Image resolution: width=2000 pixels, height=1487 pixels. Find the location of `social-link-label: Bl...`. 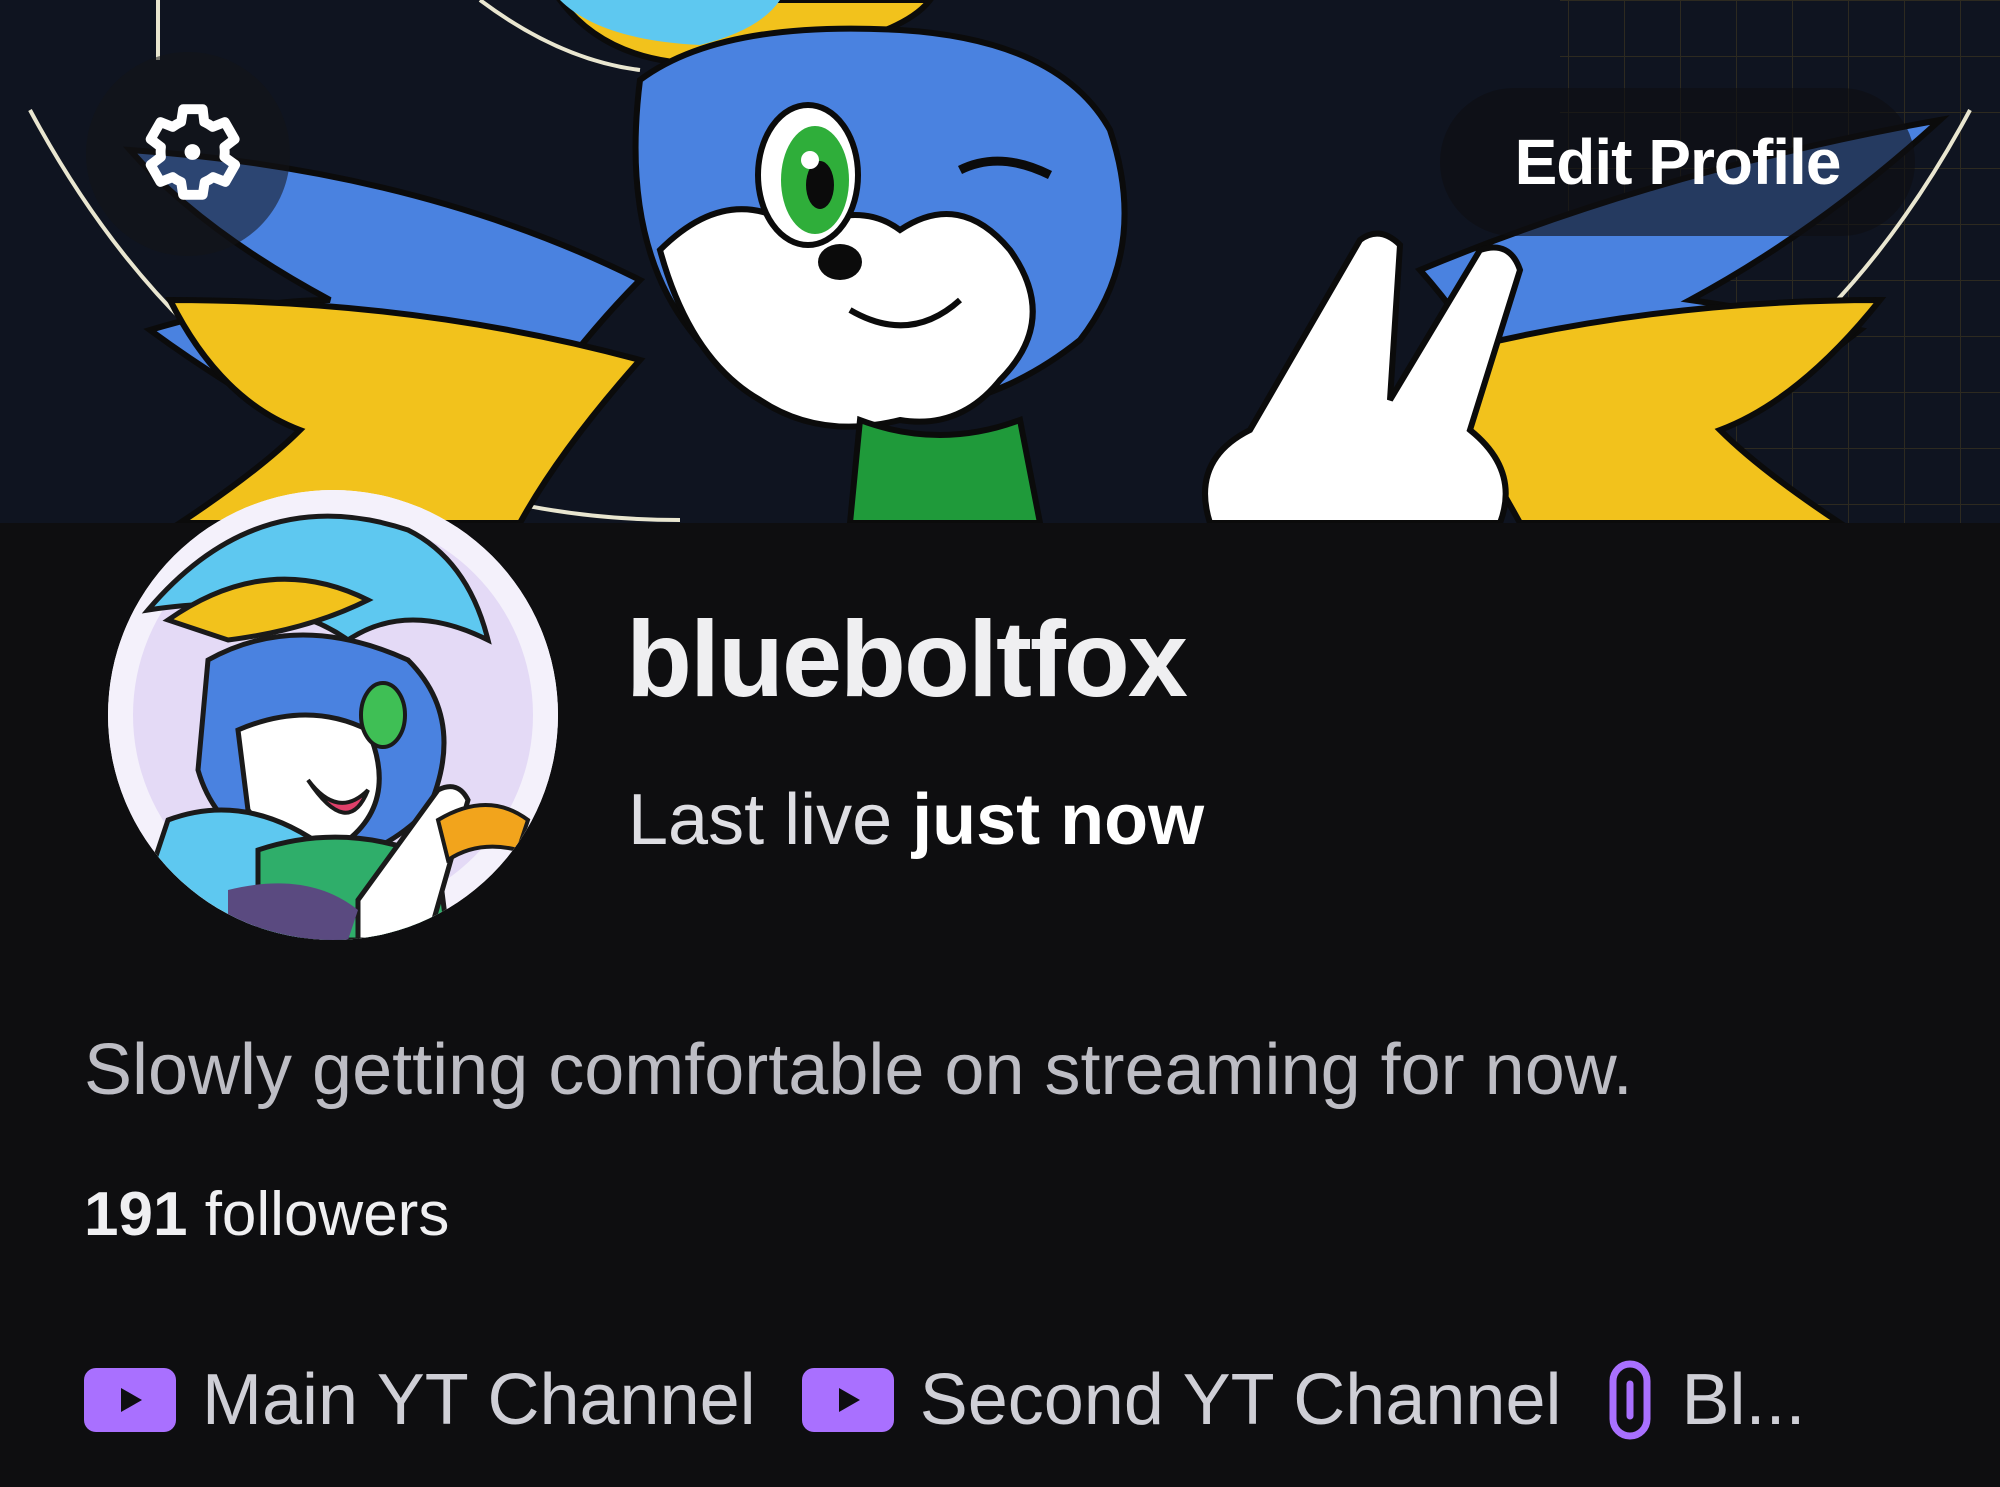

social-link-label: Bl... is located at coordinates (1743, 1400).